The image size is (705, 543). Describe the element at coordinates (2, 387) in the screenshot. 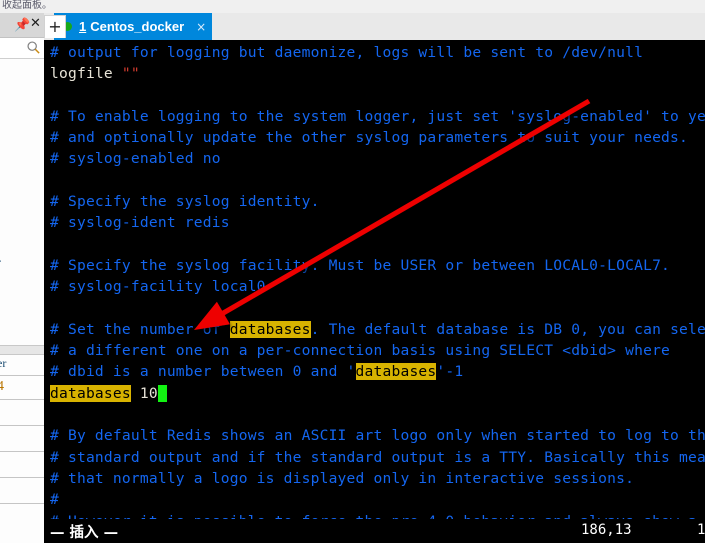

I see `list-item: 4` at that location.